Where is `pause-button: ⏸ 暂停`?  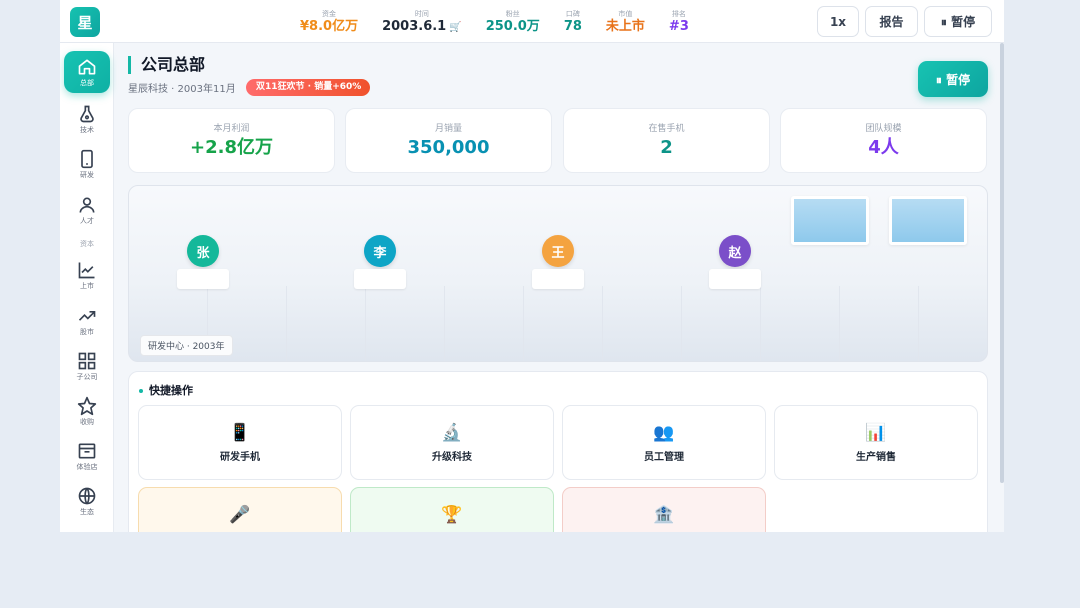
pause-button: ⏸ 暂停 is located at coordinates (953, 79).